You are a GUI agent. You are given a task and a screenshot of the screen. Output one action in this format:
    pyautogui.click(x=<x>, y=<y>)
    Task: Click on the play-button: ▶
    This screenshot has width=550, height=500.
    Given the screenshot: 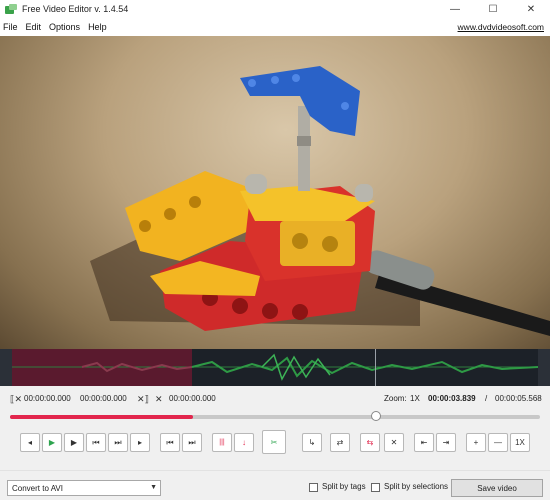 What is the action you would take?
    pyautogui.click(x=52, y=442)
    